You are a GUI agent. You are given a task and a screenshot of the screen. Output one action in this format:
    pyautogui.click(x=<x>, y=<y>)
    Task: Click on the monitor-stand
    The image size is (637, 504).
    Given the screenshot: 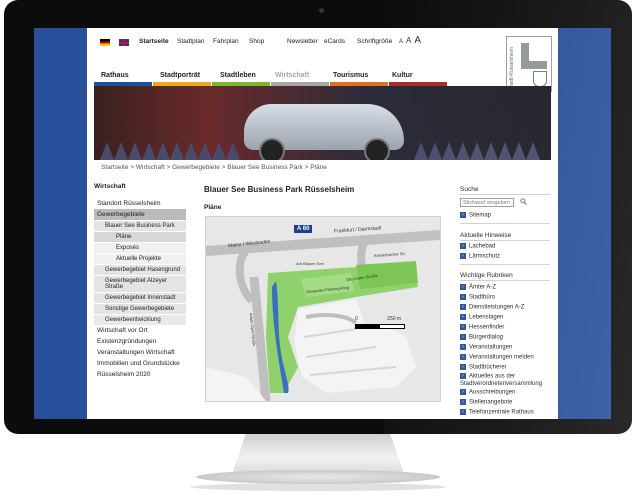 What is the action you would take?
    pyautogui.click(x=318, y=454)
    